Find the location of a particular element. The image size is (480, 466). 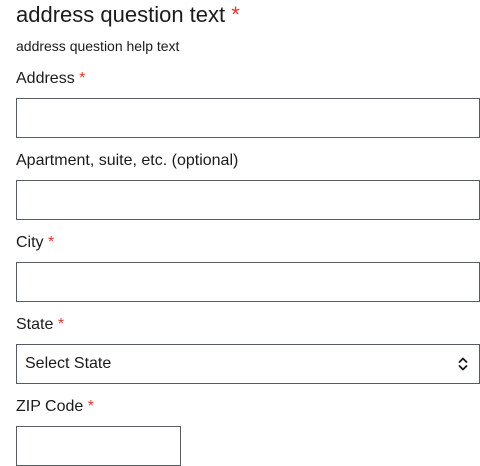

question-help-text: address question help text is located at coordinates (98, 46).